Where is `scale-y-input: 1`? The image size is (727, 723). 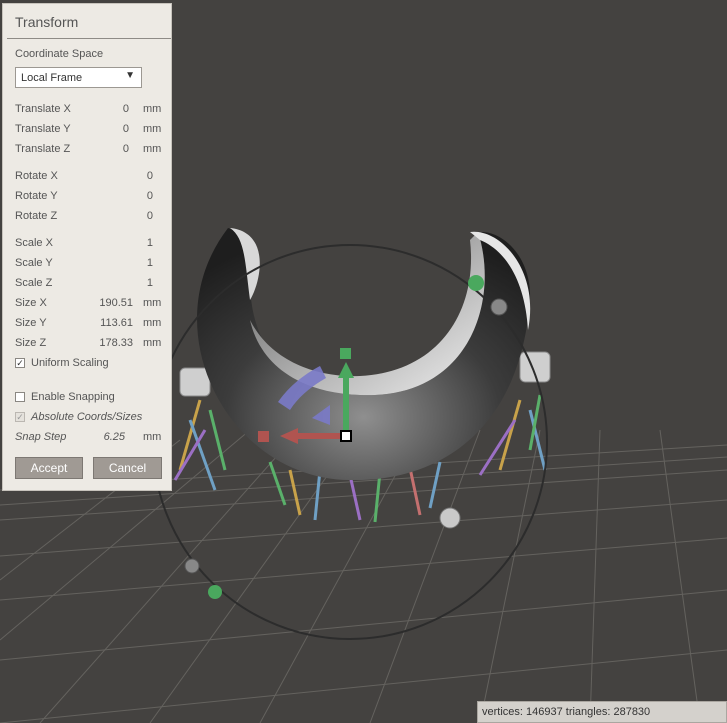
scale-y-input: 1 is located at coordinates (150, 263).